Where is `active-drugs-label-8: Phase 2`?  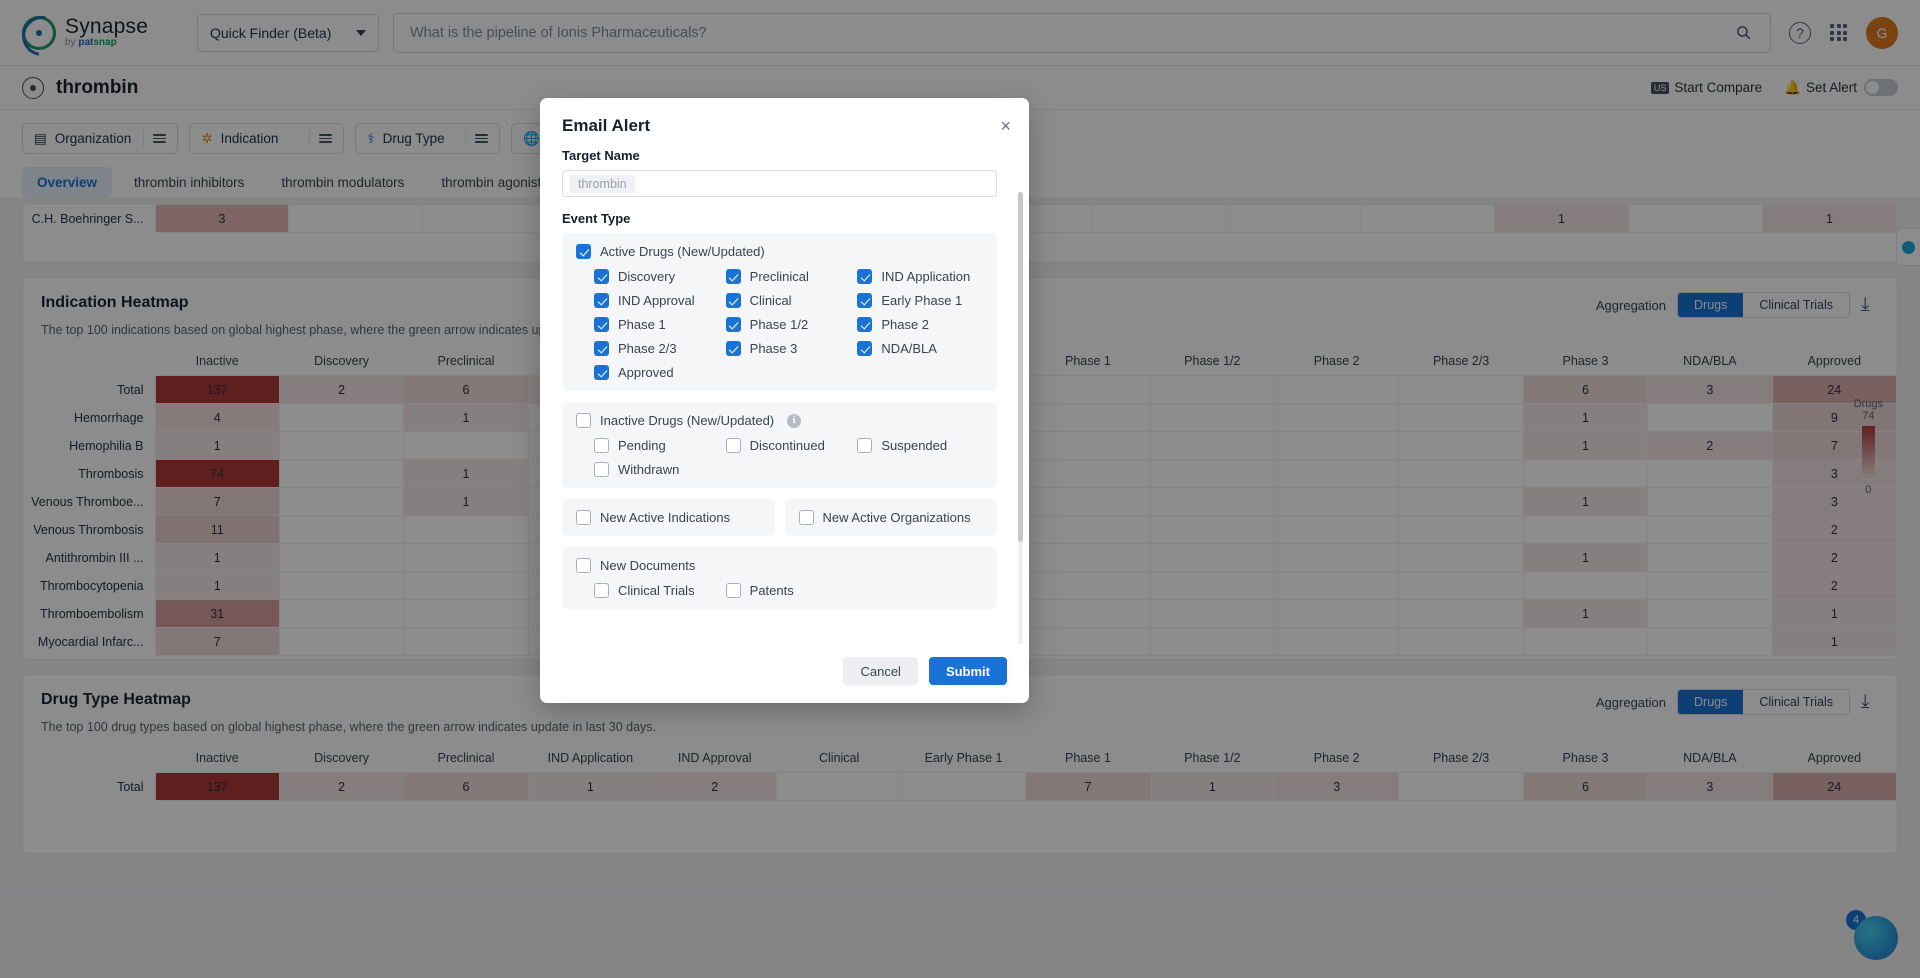
active-drugs-label-8: Phase 2 is located at coordinates (905, 324).